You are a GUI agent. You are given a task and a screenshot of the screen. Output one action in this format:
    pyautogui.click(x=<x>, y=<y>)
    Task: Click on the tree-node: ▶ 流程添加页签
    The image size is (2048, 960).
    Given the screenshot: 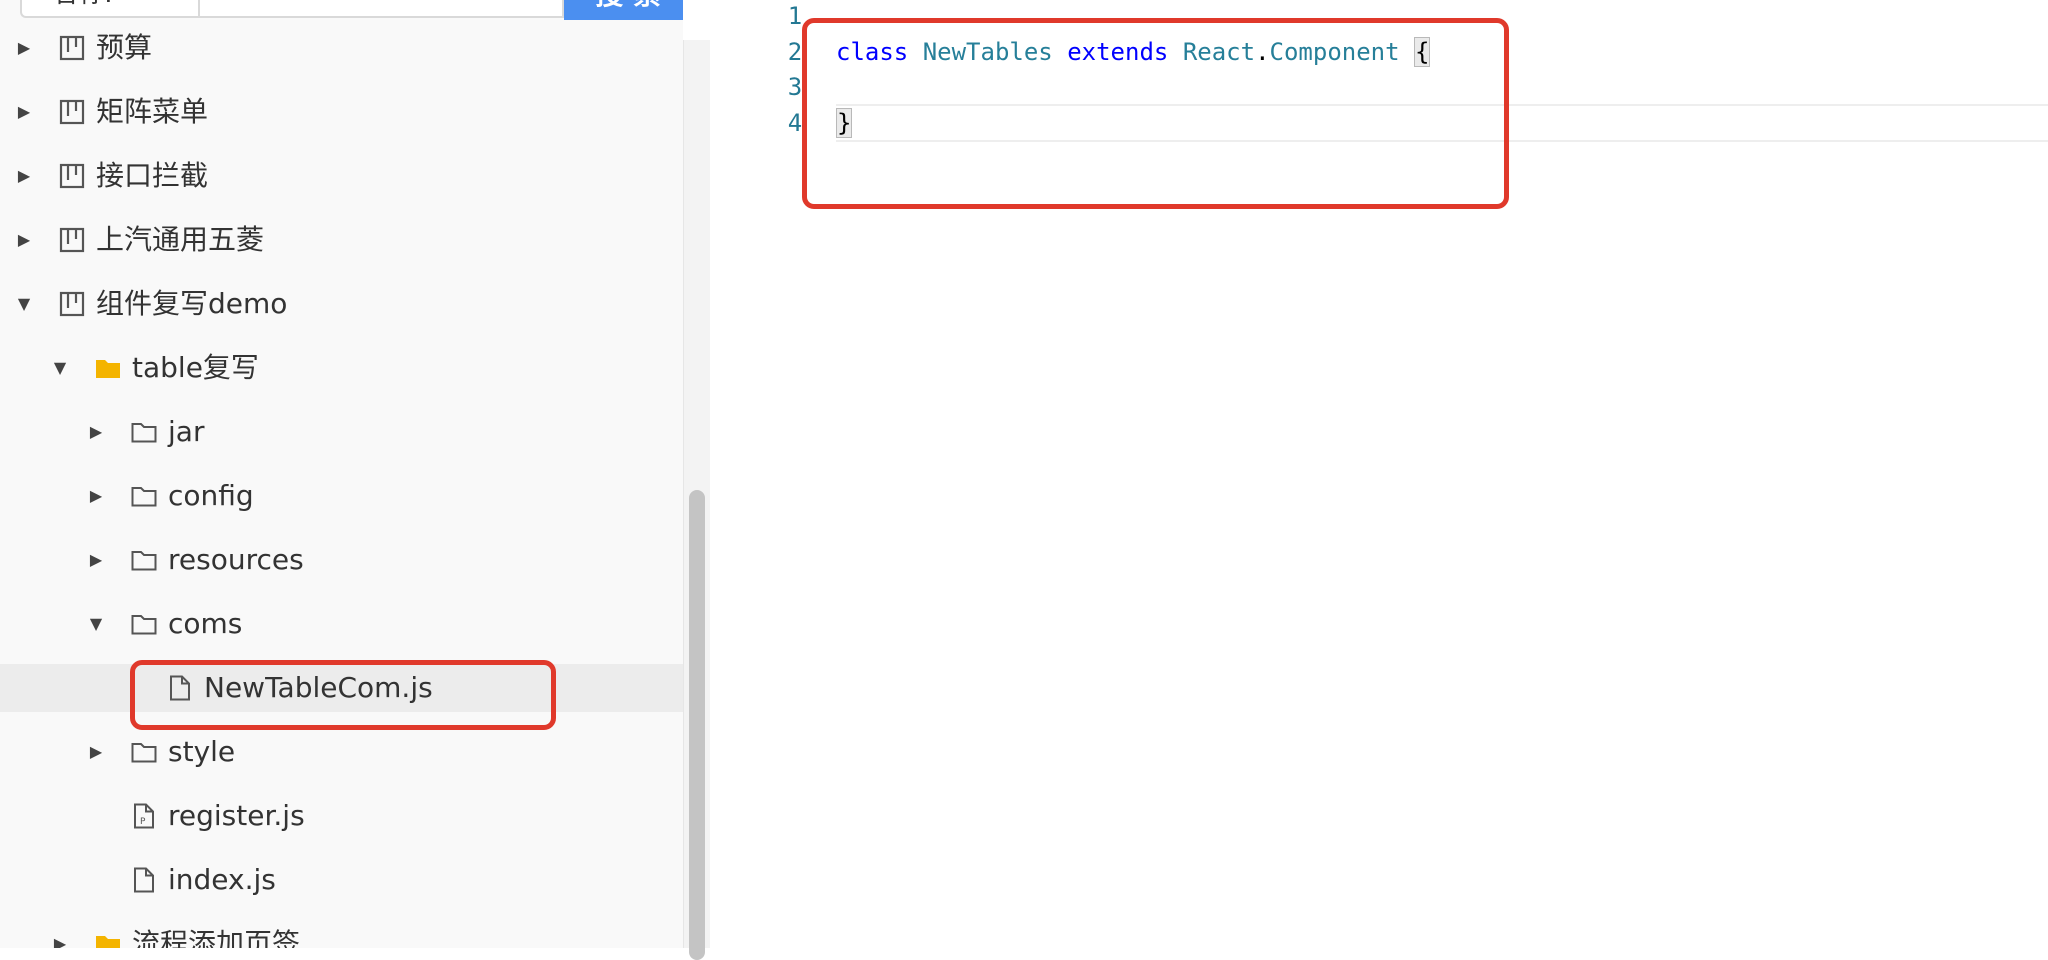 What is the action you would take?
    pyautogui.click(x=341, y=934)
    